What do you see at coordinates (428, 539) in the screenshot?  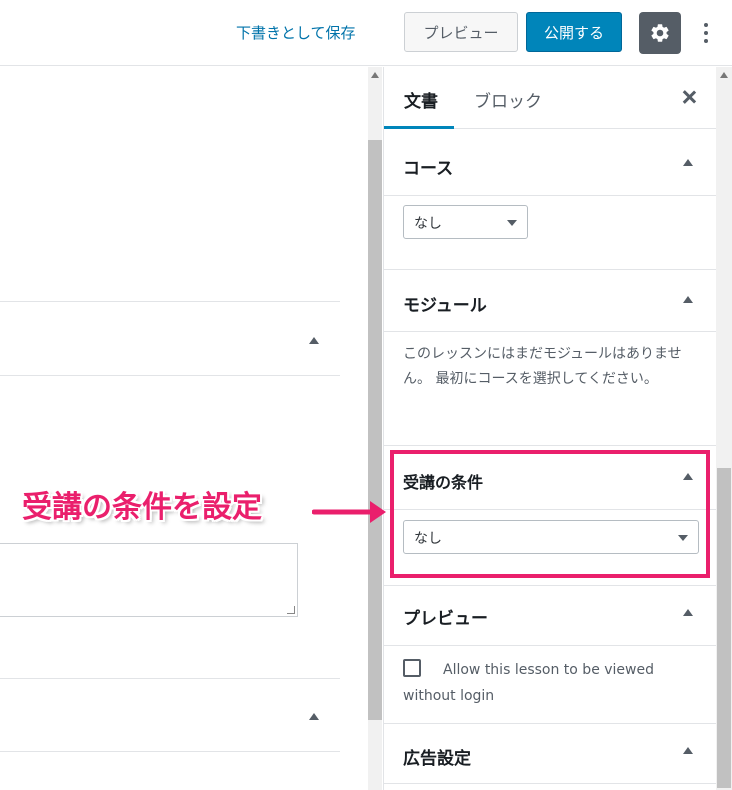 I see `prerequisite-select-value: なし` at bounding box center [428, 539].